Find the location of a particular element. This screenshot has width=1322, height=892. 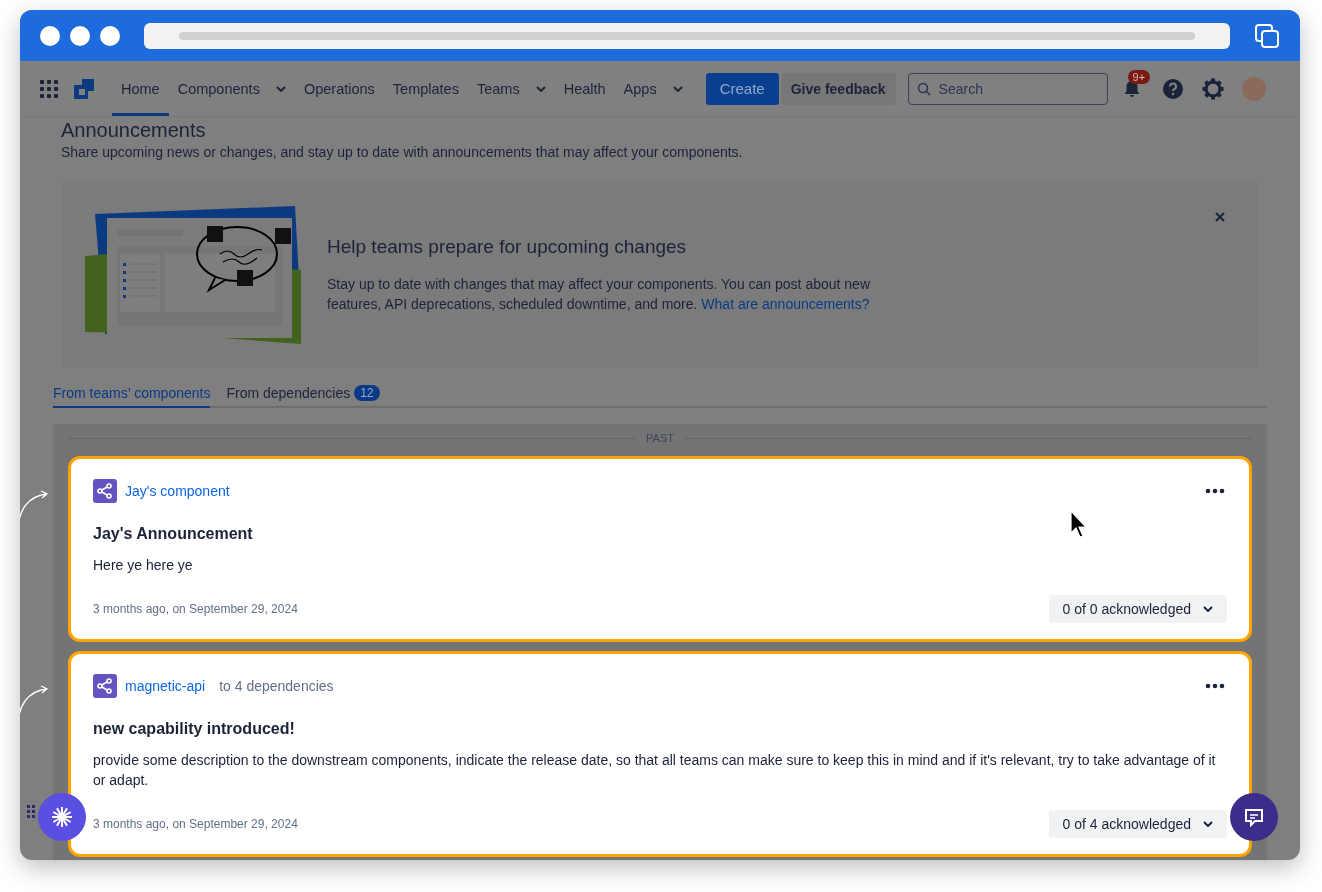

nav-tab: Apps is located at coordinates (653, 88).